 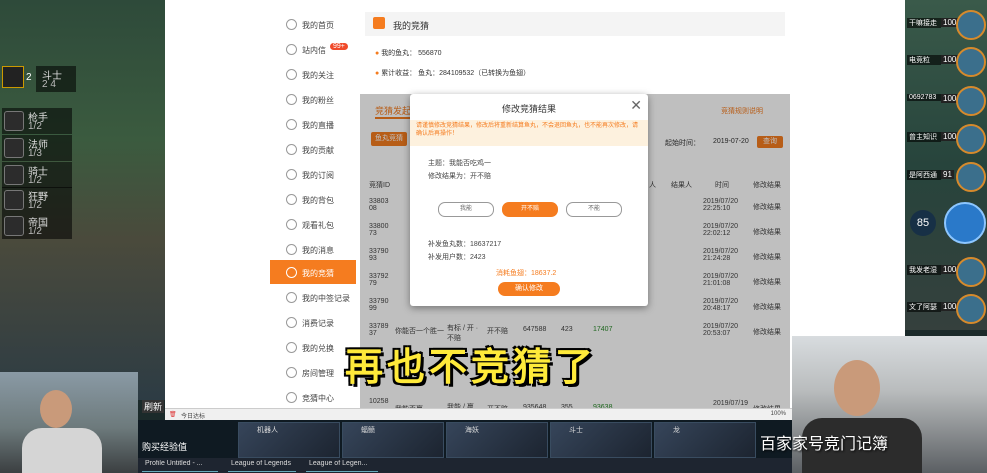 I want to click on shop-champion-card: 海妖, so click(x=497, y=440).